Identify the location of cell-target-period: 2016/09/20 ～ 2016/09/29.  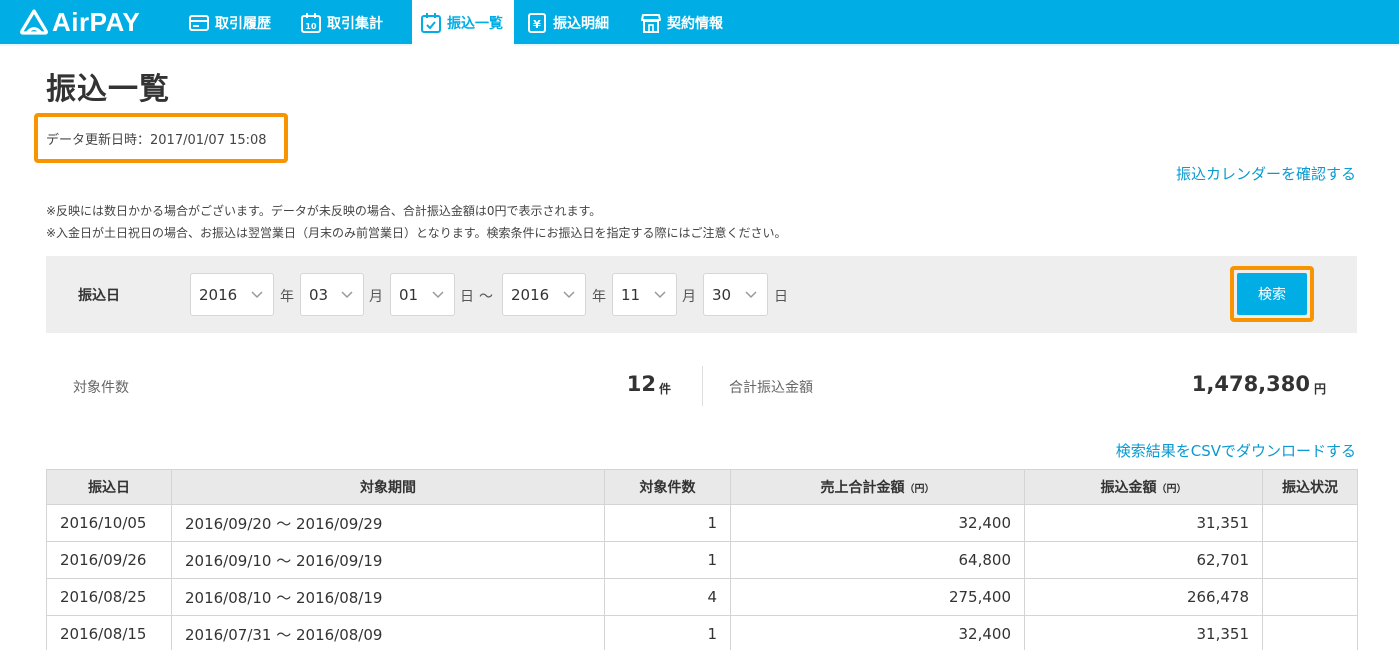
(388, 523).